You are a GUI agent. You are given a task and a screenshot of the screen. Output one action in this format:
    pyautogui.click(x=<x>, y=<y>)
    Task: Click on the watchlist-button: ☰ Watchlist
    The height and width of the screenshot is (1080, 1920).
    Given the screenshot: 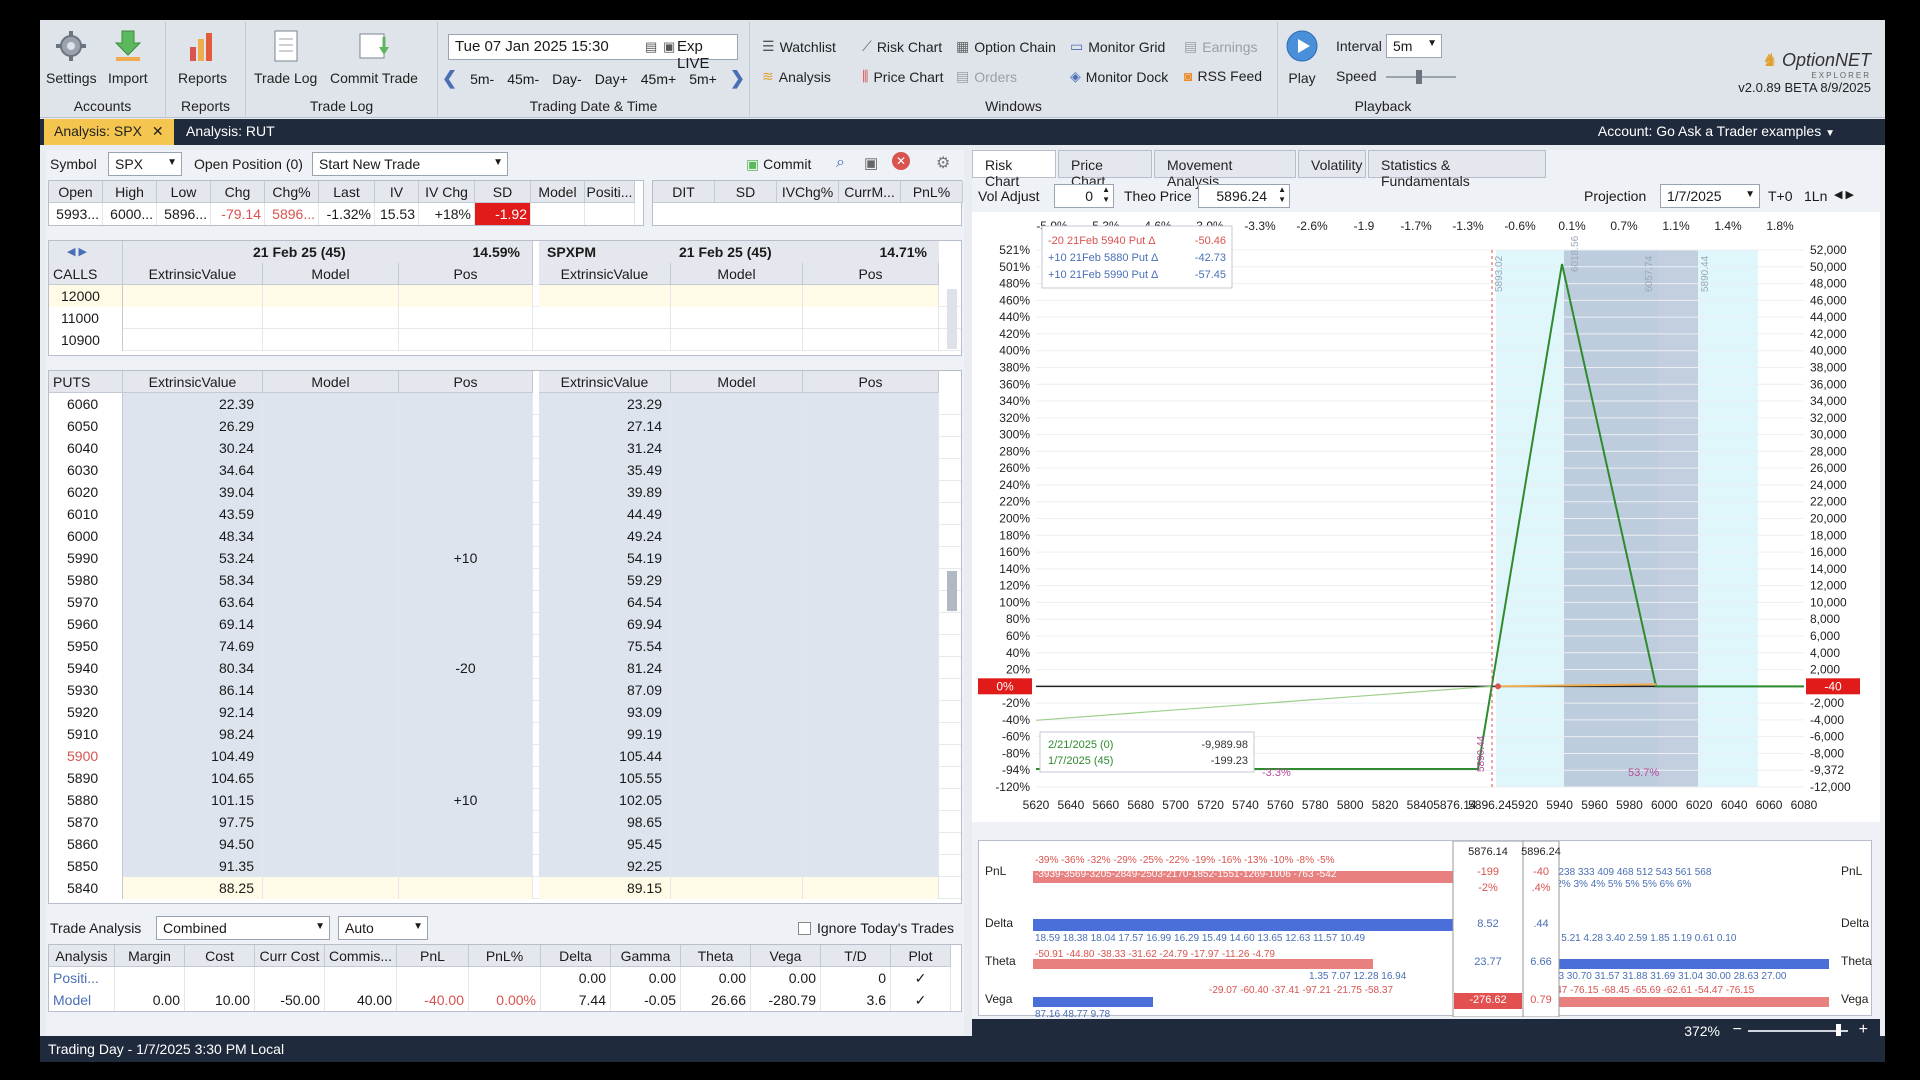 What is the action you would take?
    pyautogui.click(x=799, y=46)
    